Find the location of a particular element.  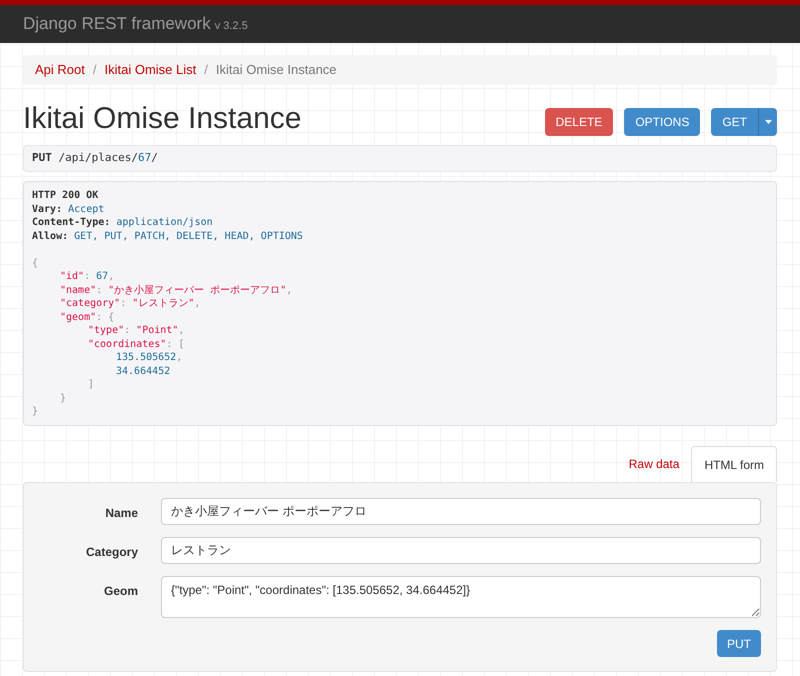

brand-title: Django REST framework is located at coordinates (117, 24).